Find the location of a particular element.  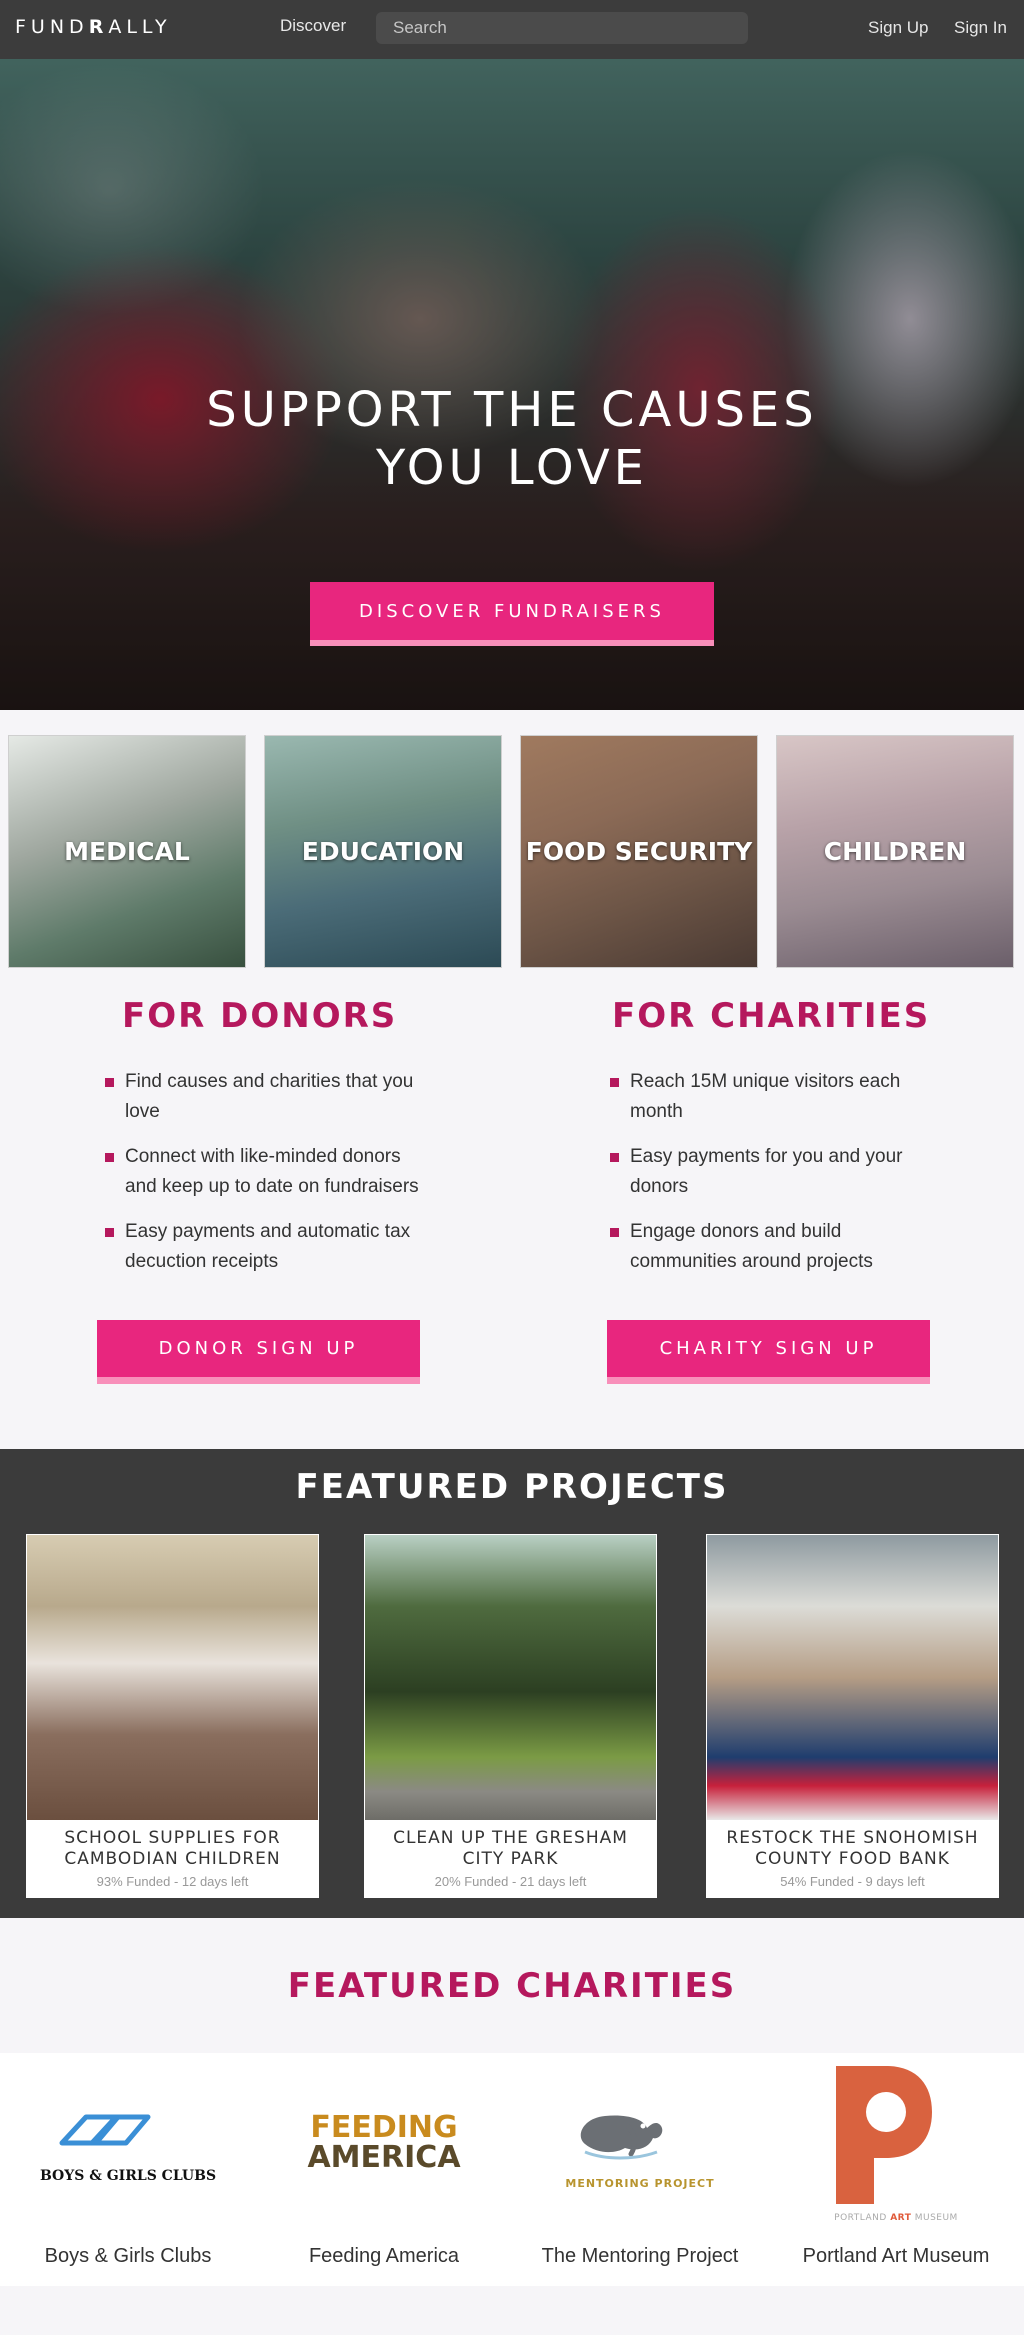

logo-text: FUNDRALLY is located at coordinates (93, 27).